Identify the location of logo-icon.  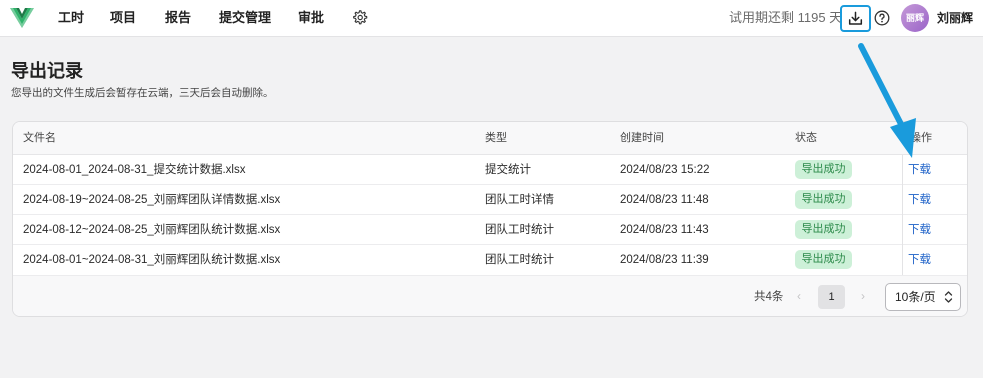
(22, 18).